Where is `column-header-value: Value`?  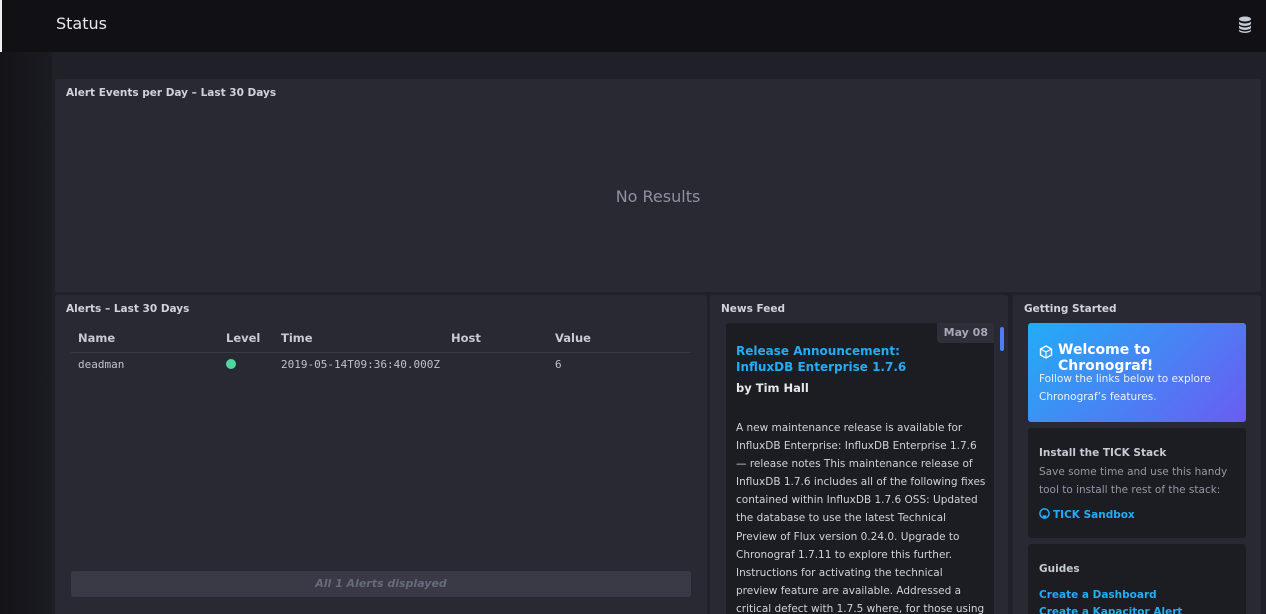 column-header-value: Value is located at coordinates (573, 338).